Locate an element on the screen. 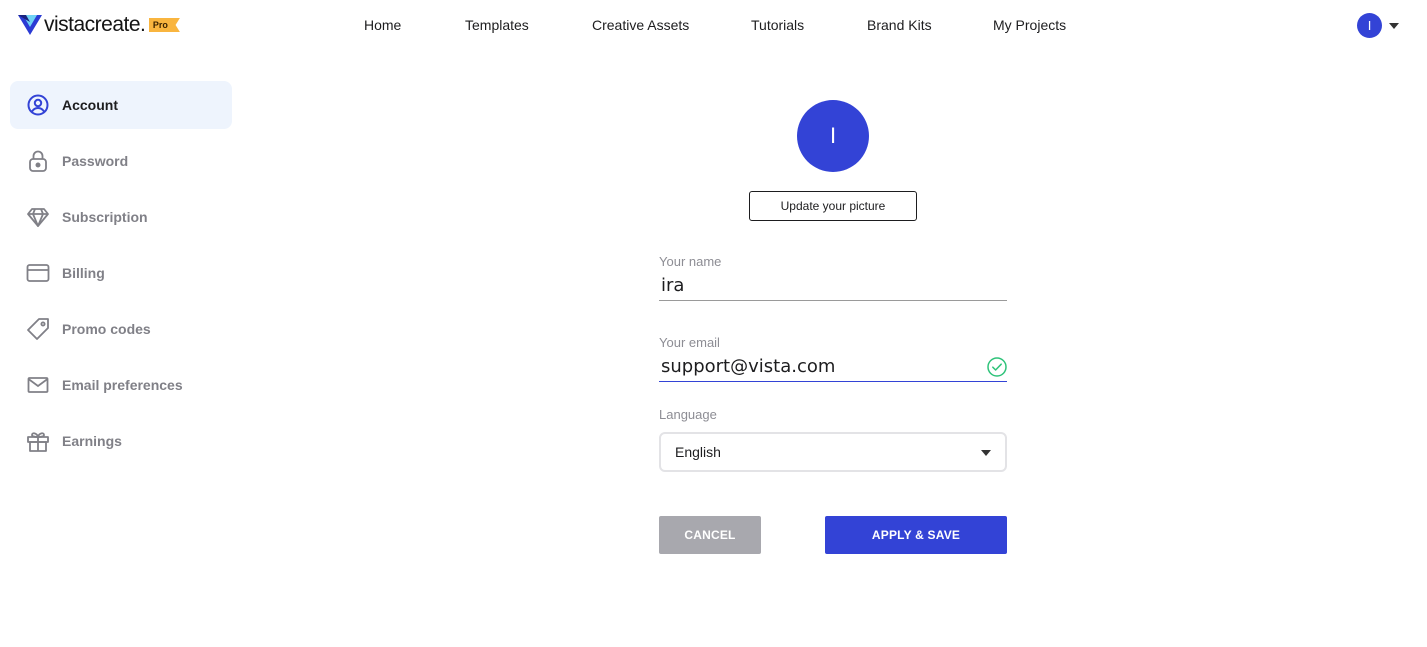 Image resolution: width=1427 pixels, height=647 pixels. nav-brand-kits: Brand Kits is located at coordinates (899, 25).